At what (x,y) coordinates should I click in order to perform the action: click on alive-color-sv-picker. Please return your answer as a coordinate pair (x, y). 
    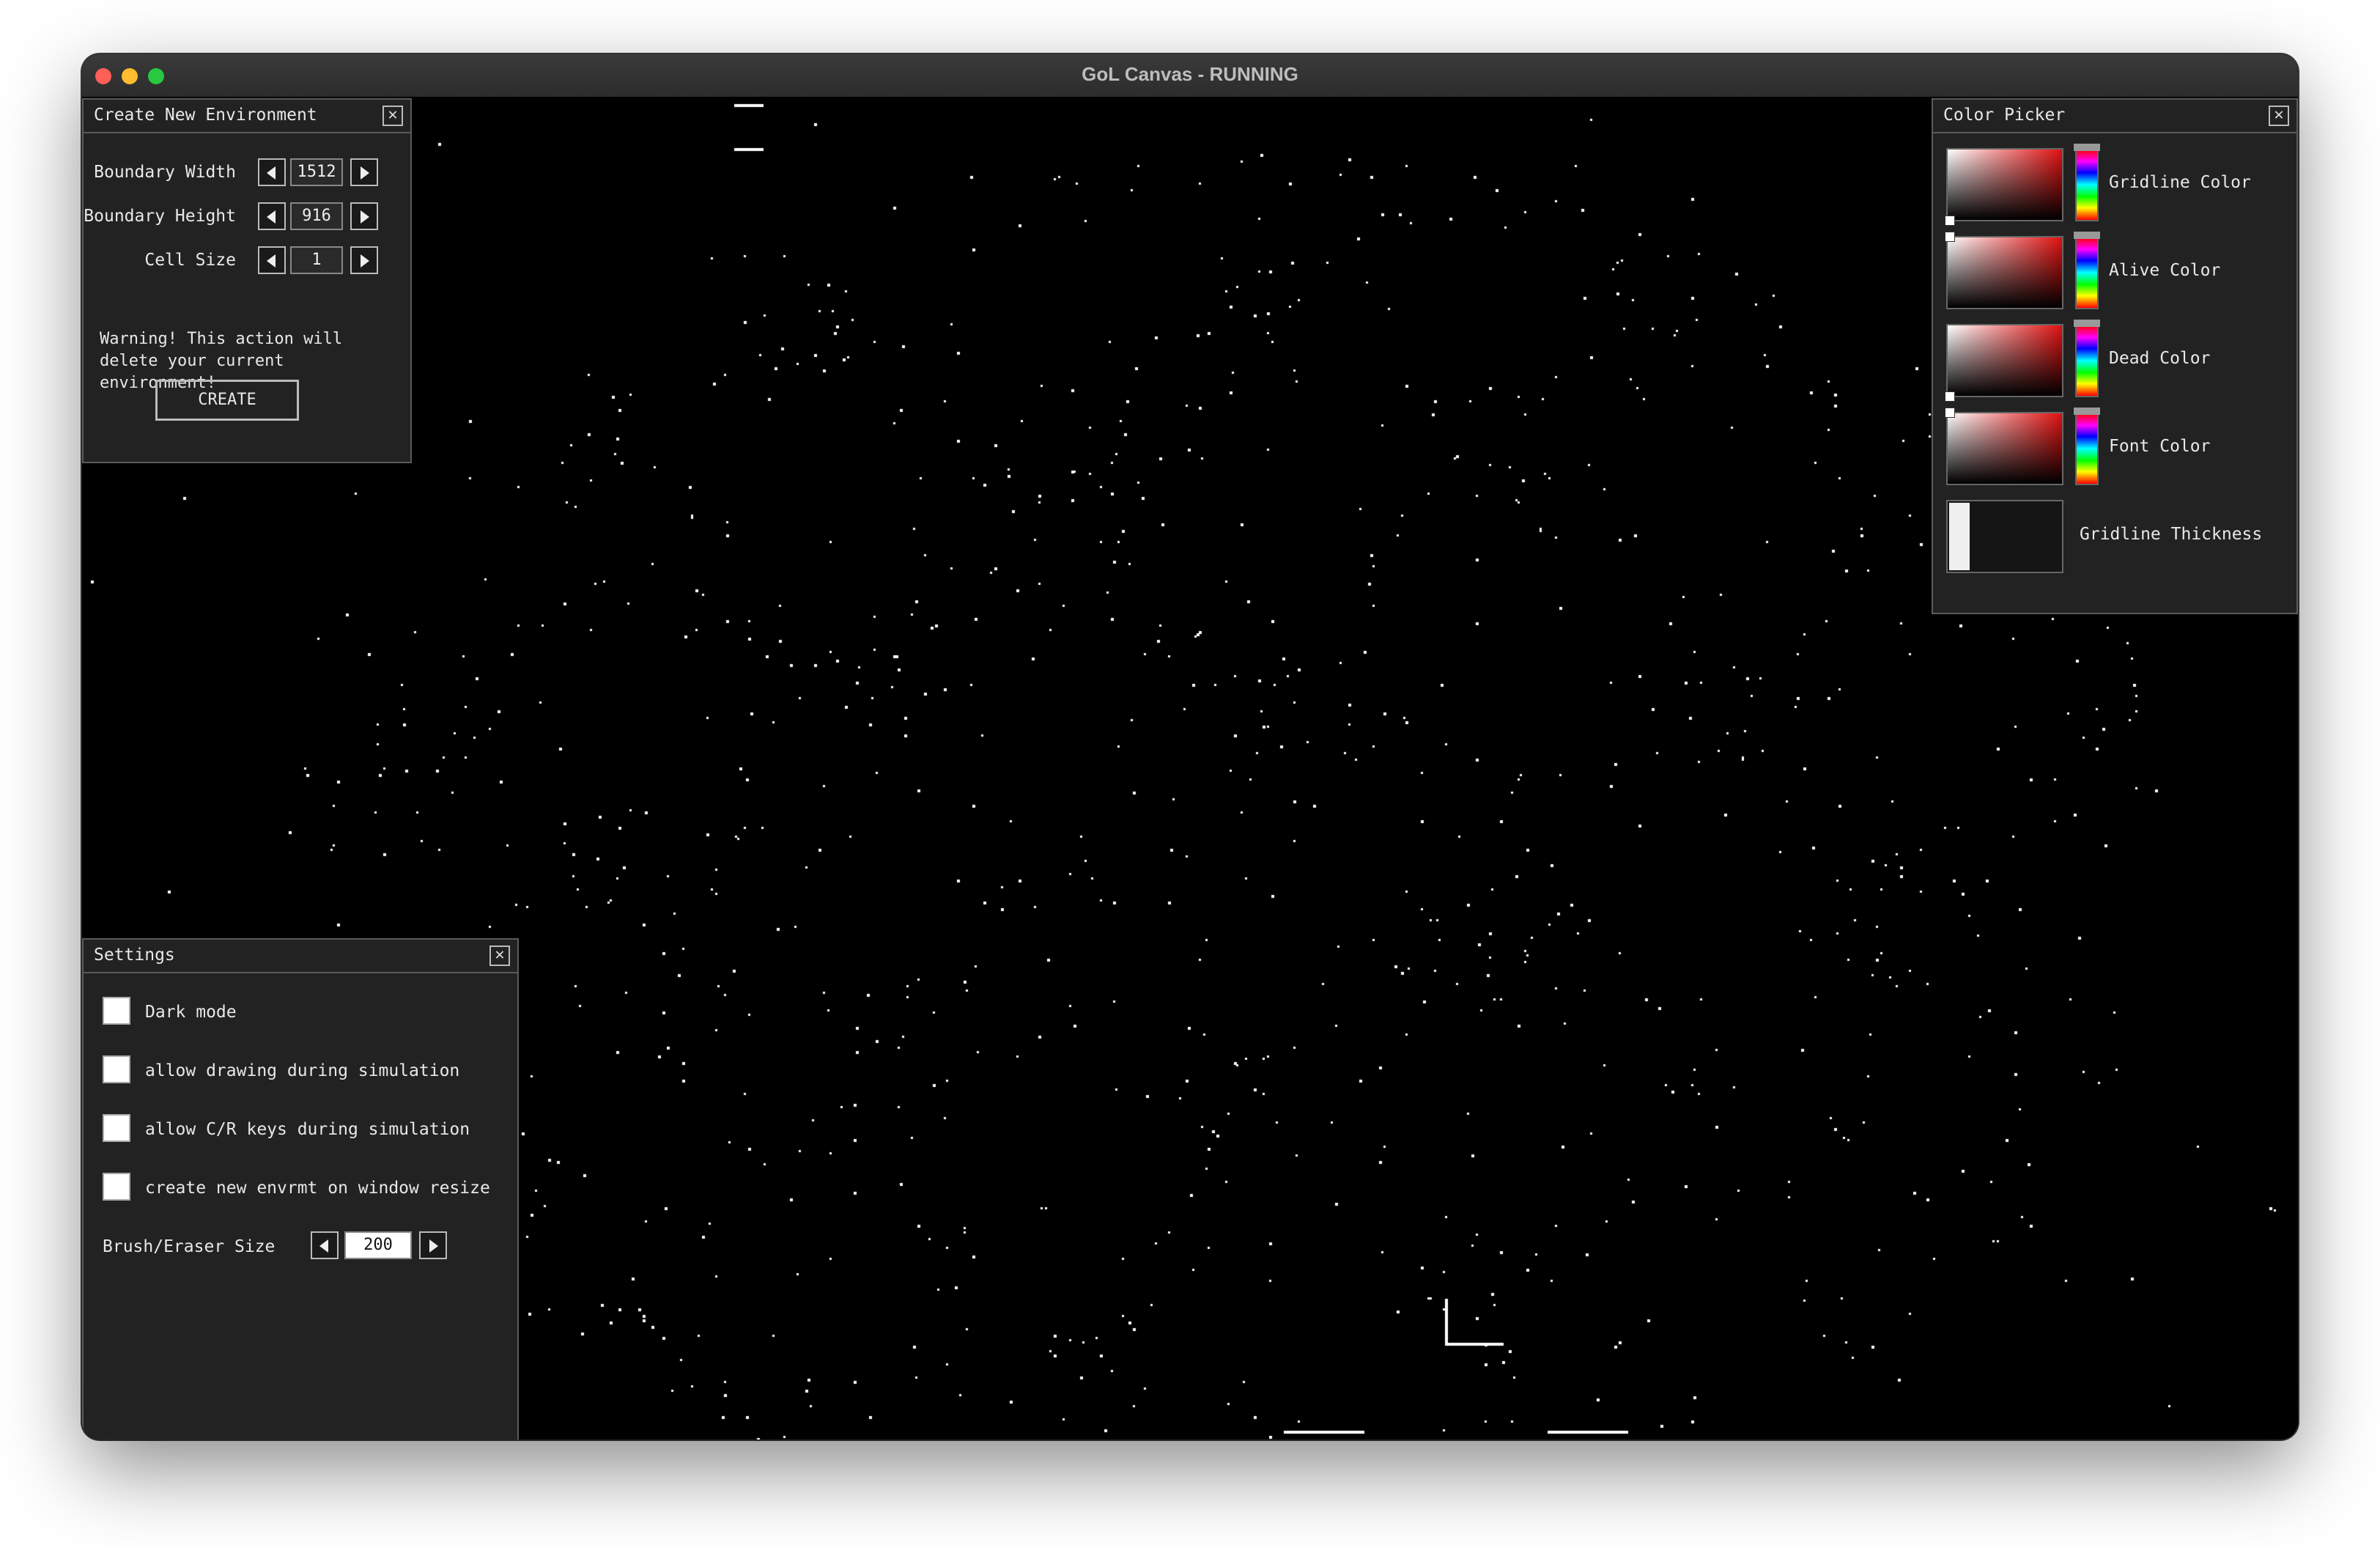
    Looking at the image, I should click on (2004, 272).